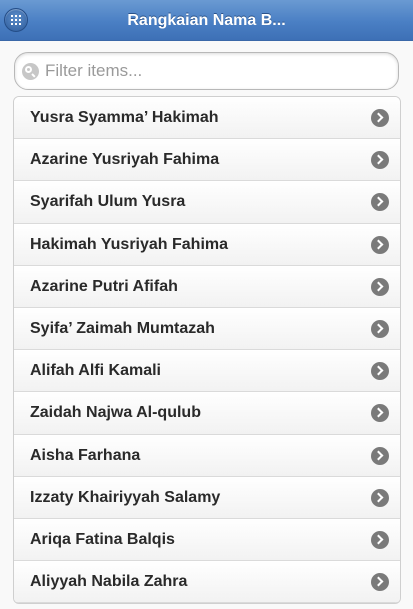  What do you see at coordinates (125, 160) in the screenshot?
I see `list-item-label: Azarine Yusriyah Fahima` at bounding box center [125, 160].